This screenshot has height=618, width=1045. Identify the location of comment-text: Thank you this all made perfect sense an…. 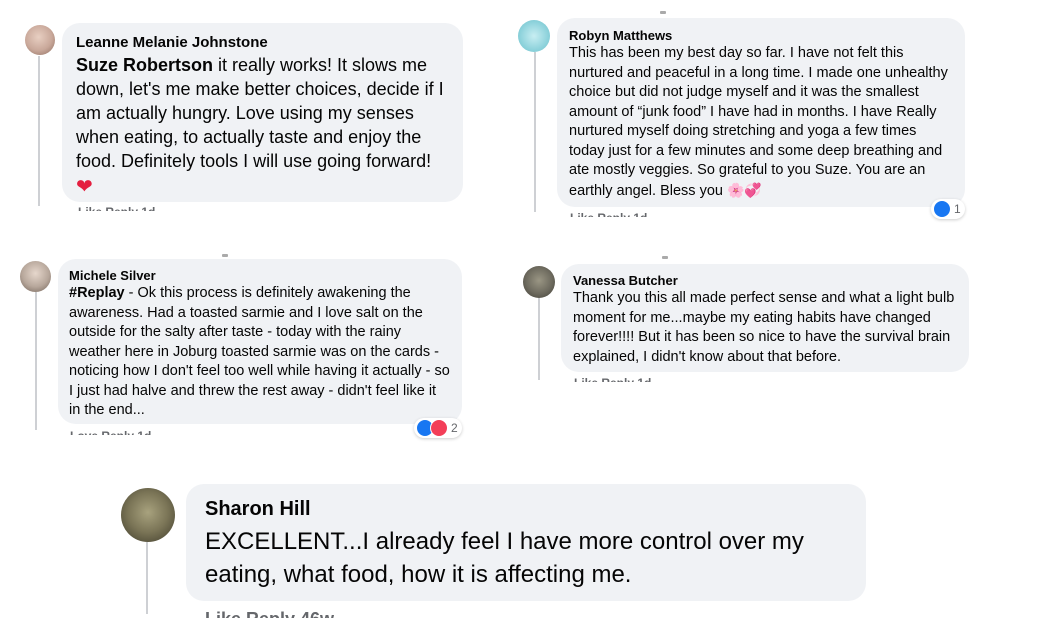
(765, 328).